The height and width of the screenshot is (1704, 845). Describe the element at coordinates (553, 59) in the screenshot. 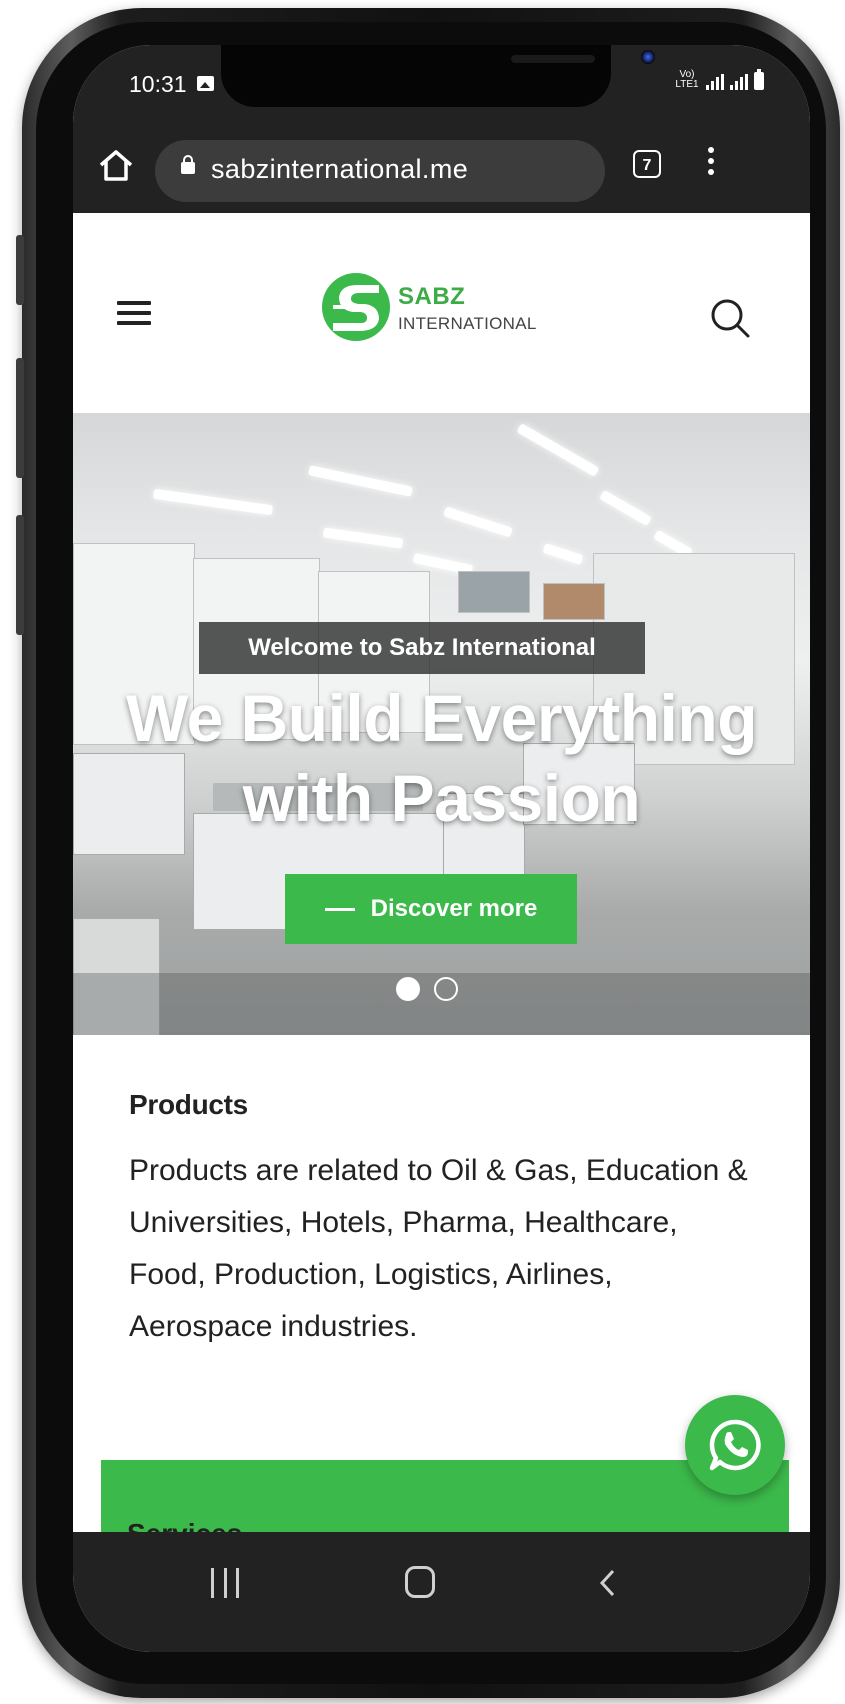

I see `earpiece-speaker` at that location.